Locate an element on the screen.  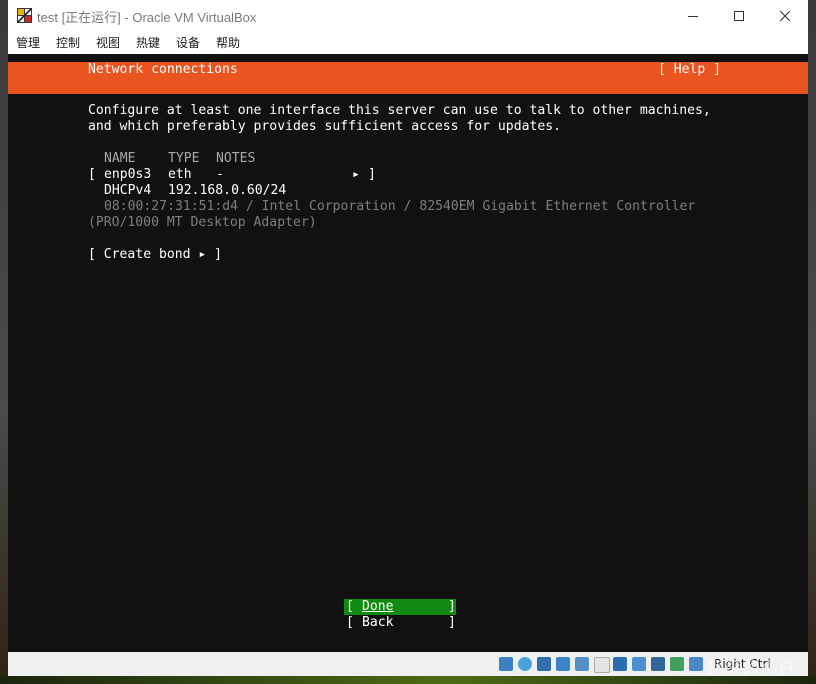
menu-view: 视图 is located at coordinates (108, 42).